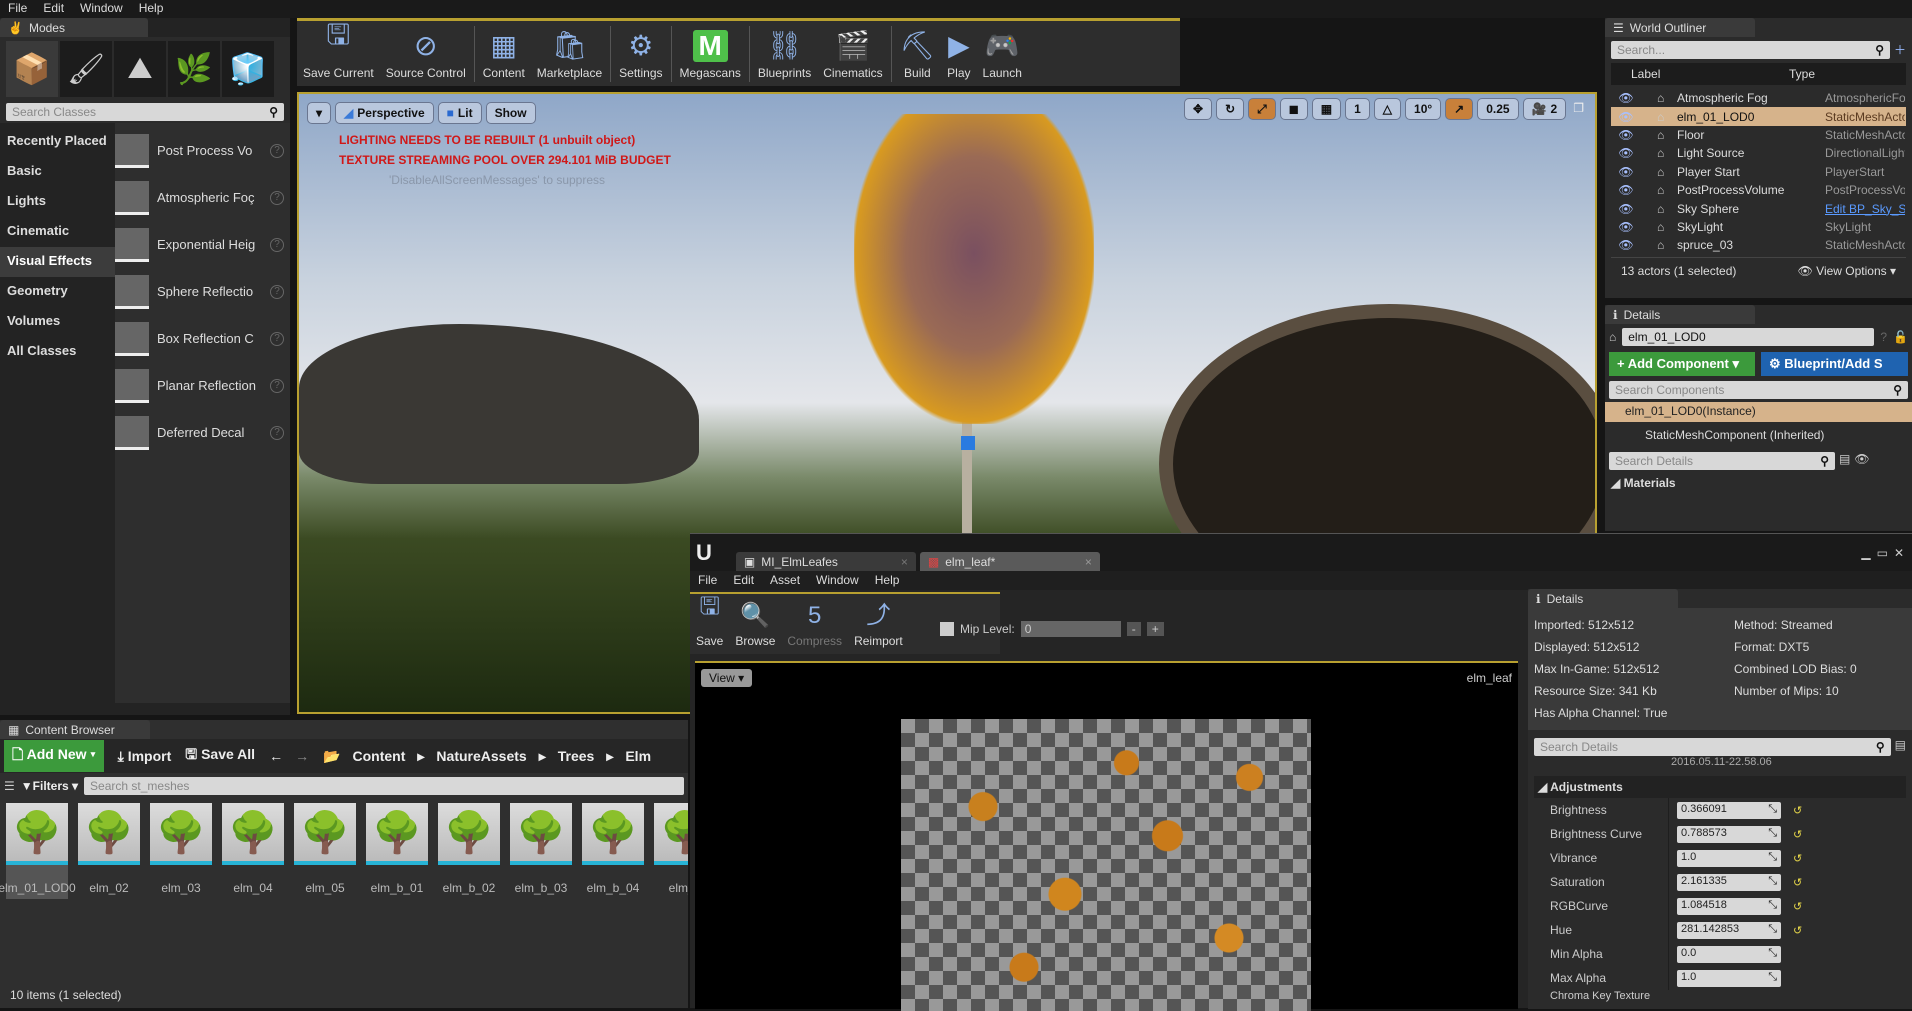 The image size is (1912, 1011). What do you see at coordinates (1758, 172) in the screenshot?
I see `outliner-row: 👁 ⌂ Player Start PlayerStart` at bounding box center [1758, 172].